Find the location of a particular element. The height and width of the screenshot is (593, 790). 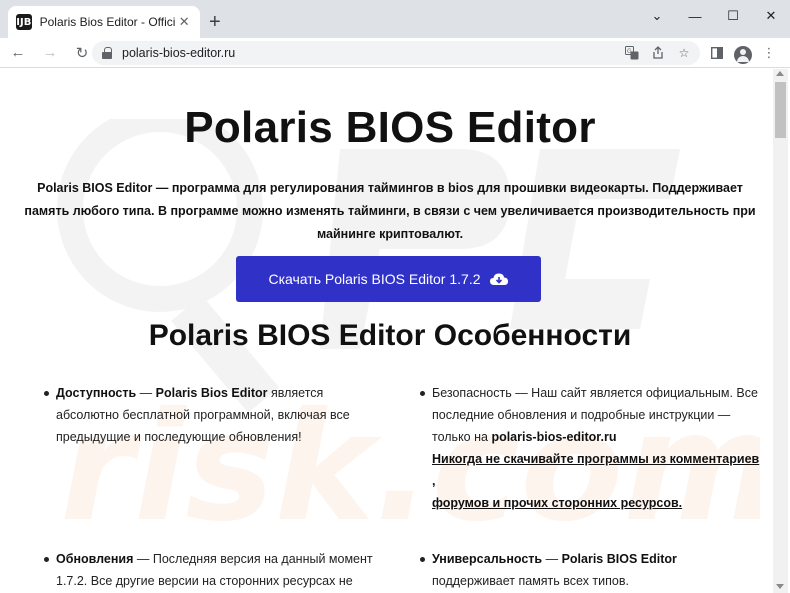

scroll-thumb is located at coordinates (780, 110).